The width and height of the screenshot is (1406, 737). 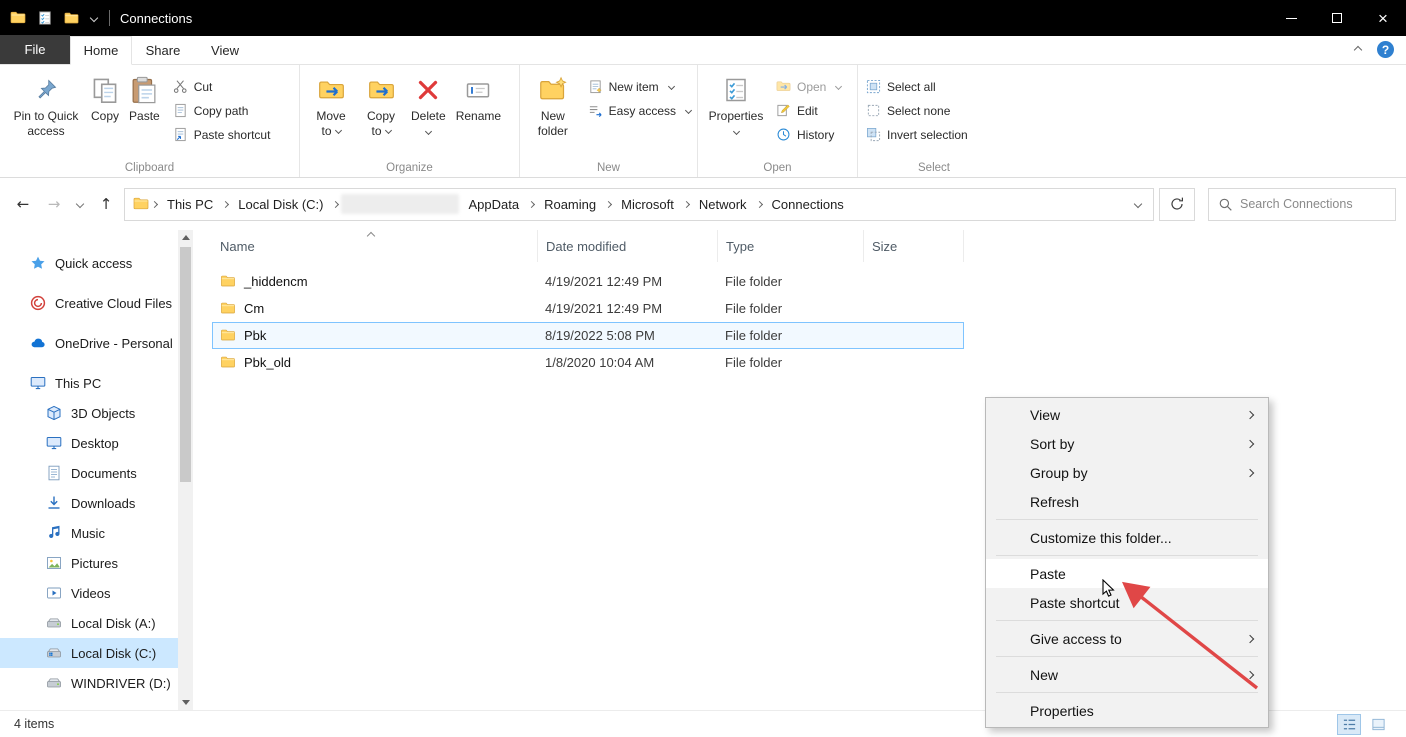 I want to click on group-label-organize: Organize, so click(x=409, y=168).